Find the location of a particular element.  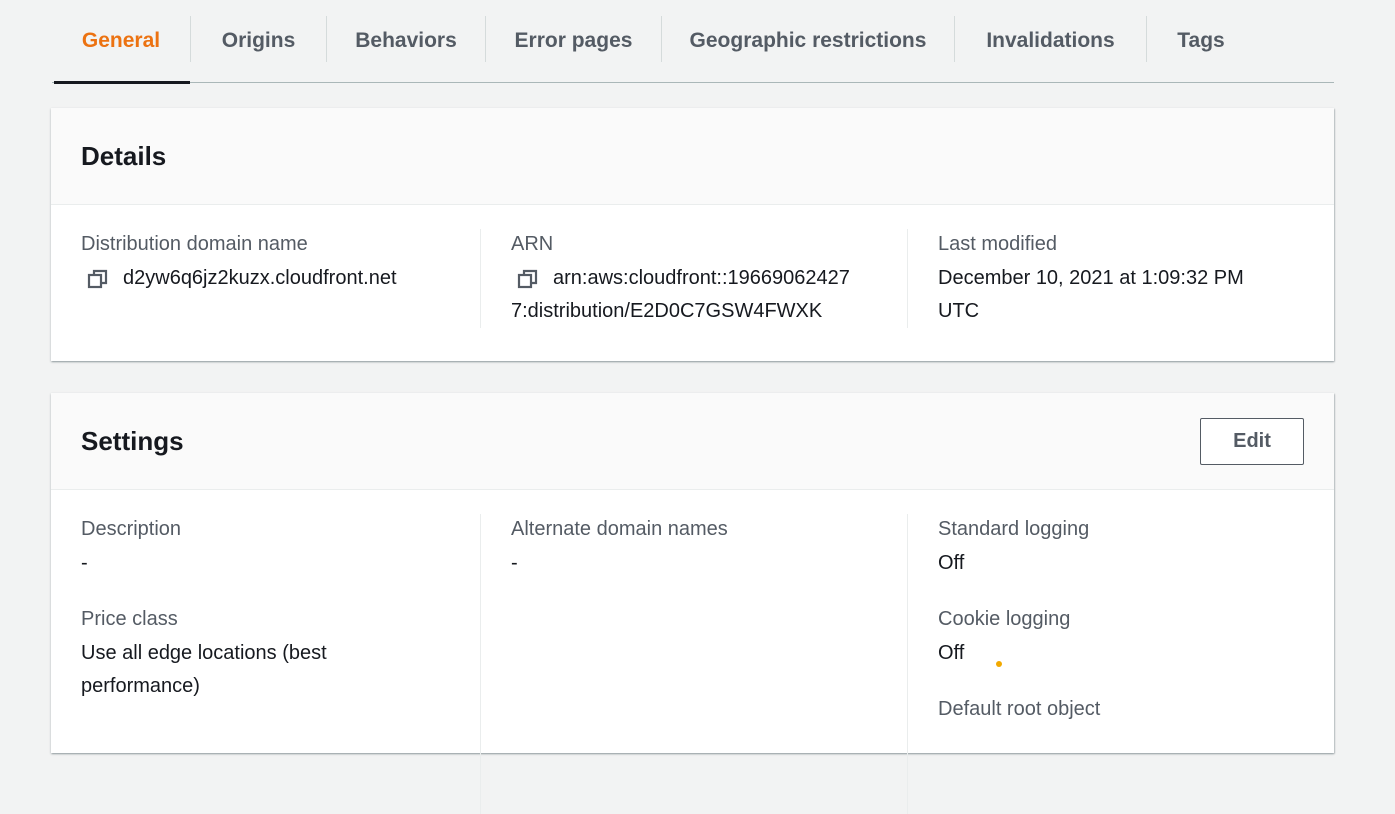

arn-row: arn:aws:cloudfront::19669062427 is located at coordinates (694, 278).